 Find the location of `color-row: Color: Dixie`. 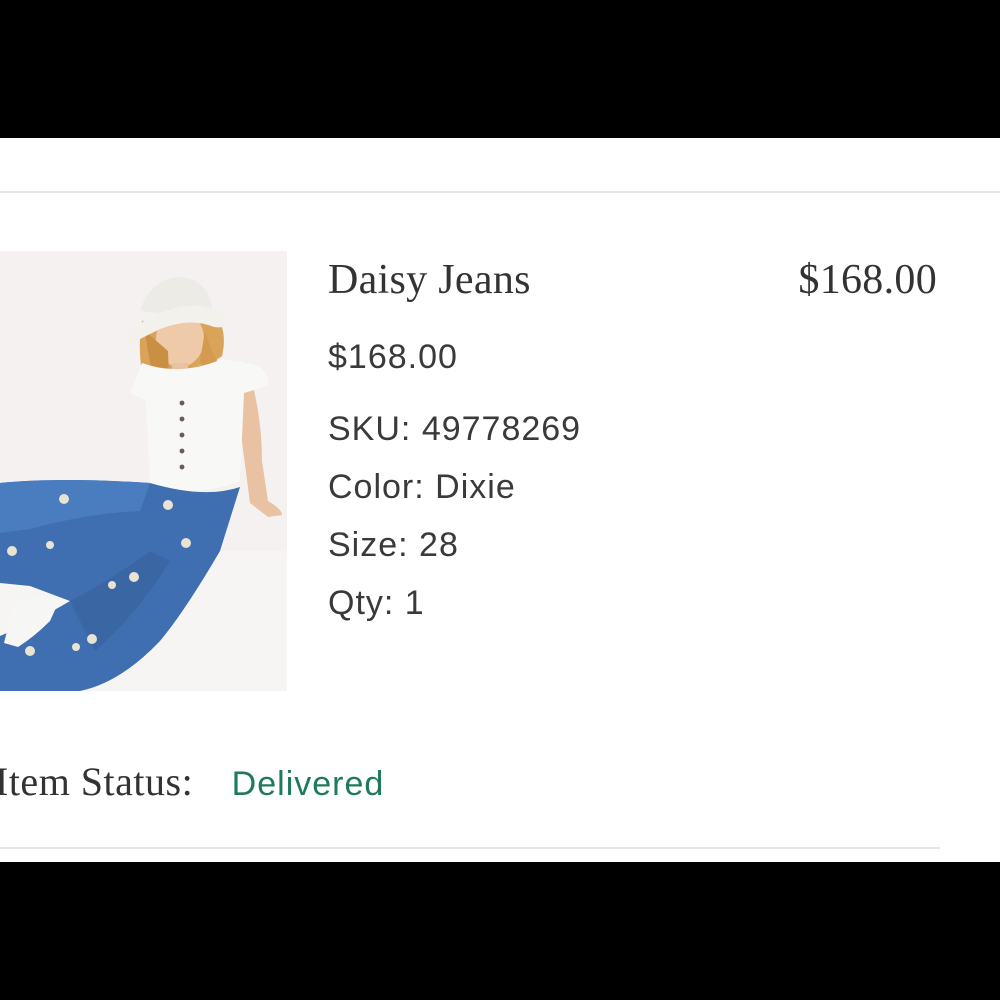

color-row: Color: Dixie is located at coordinates (422, 487).